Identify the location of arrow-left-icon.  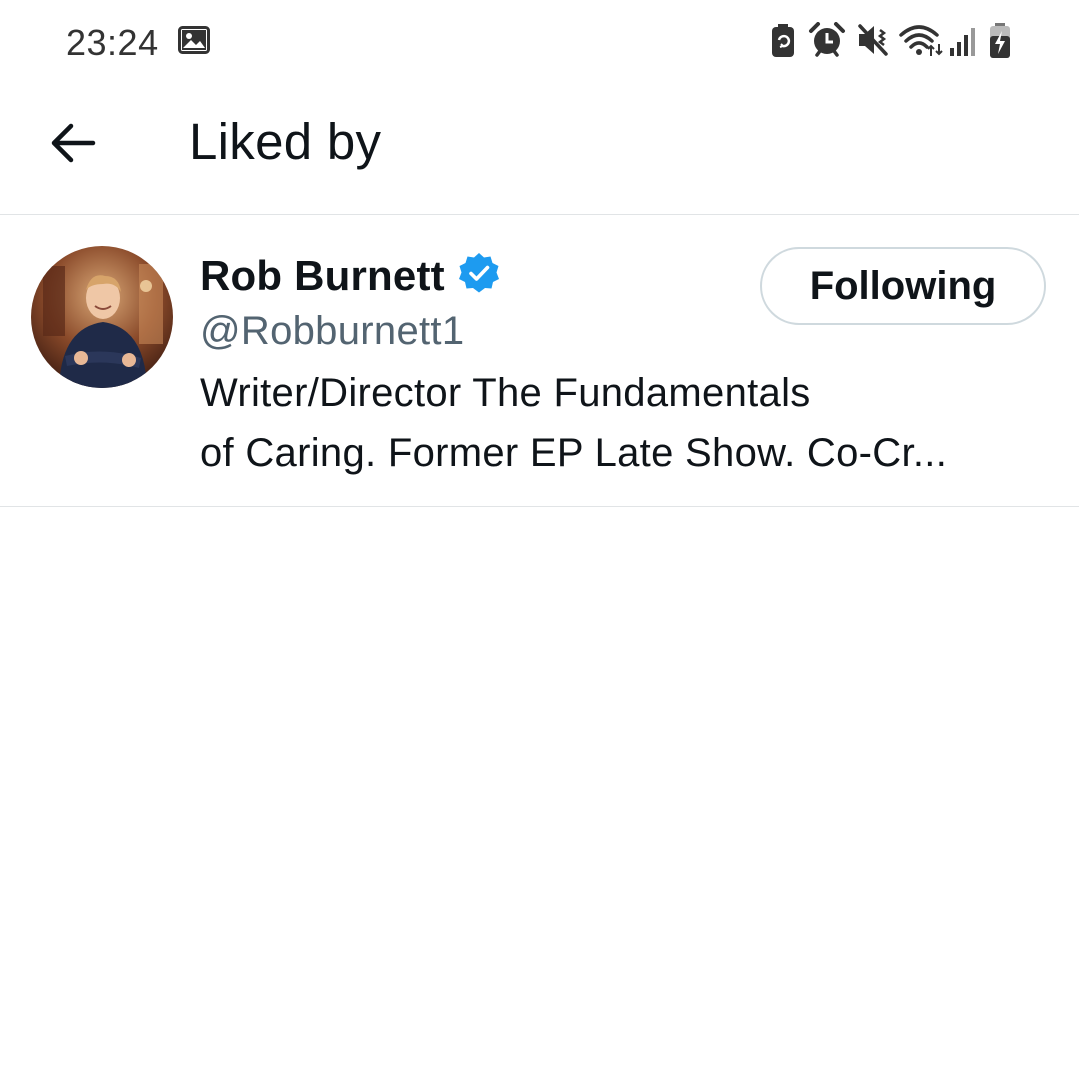
(73, 145).